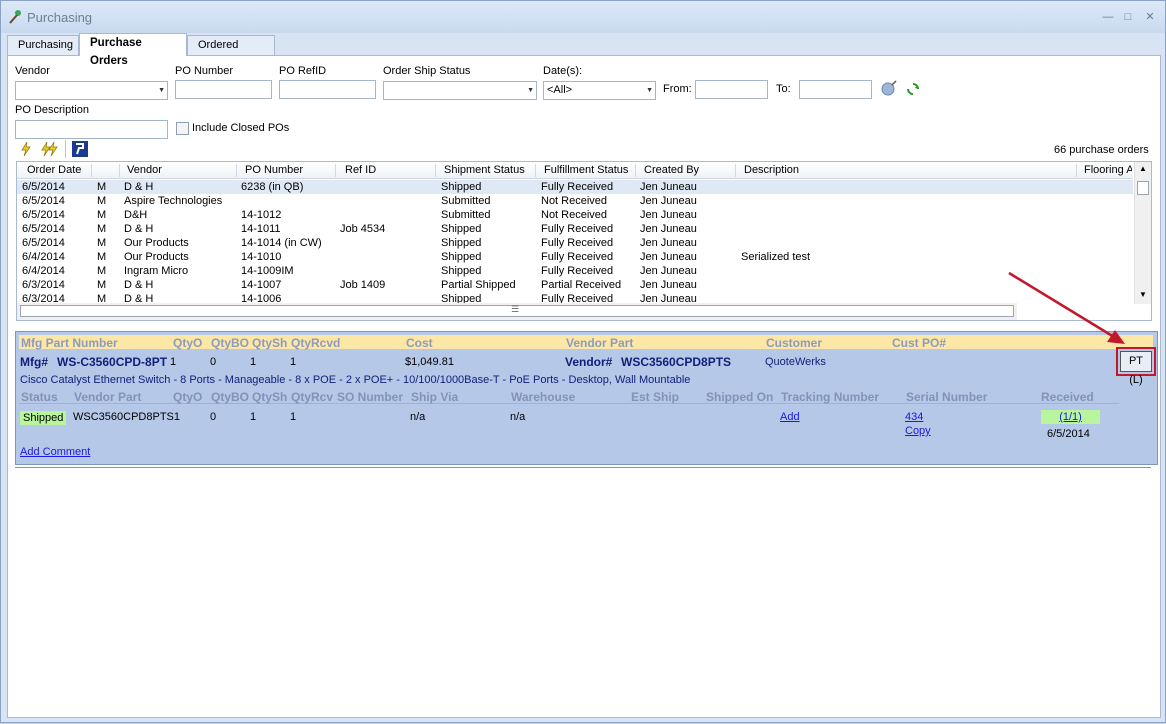 This screenshot has width=1166, height=724. Describe the element at coordinates (80, 149) in the screenshot. I see `quotewerks-icon` at that location.